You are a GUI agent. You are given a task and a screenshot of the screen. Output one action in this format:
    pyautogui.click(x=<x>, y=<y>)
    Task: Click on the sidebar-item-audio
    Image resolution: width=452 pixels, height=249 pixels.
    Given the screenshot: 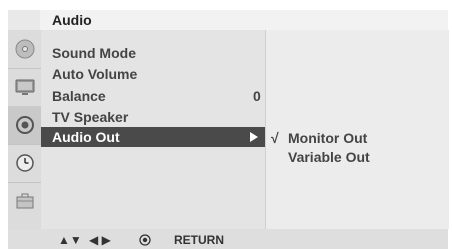 What is the action you would take?
    pyautogui.click(x=24, y=125)
    